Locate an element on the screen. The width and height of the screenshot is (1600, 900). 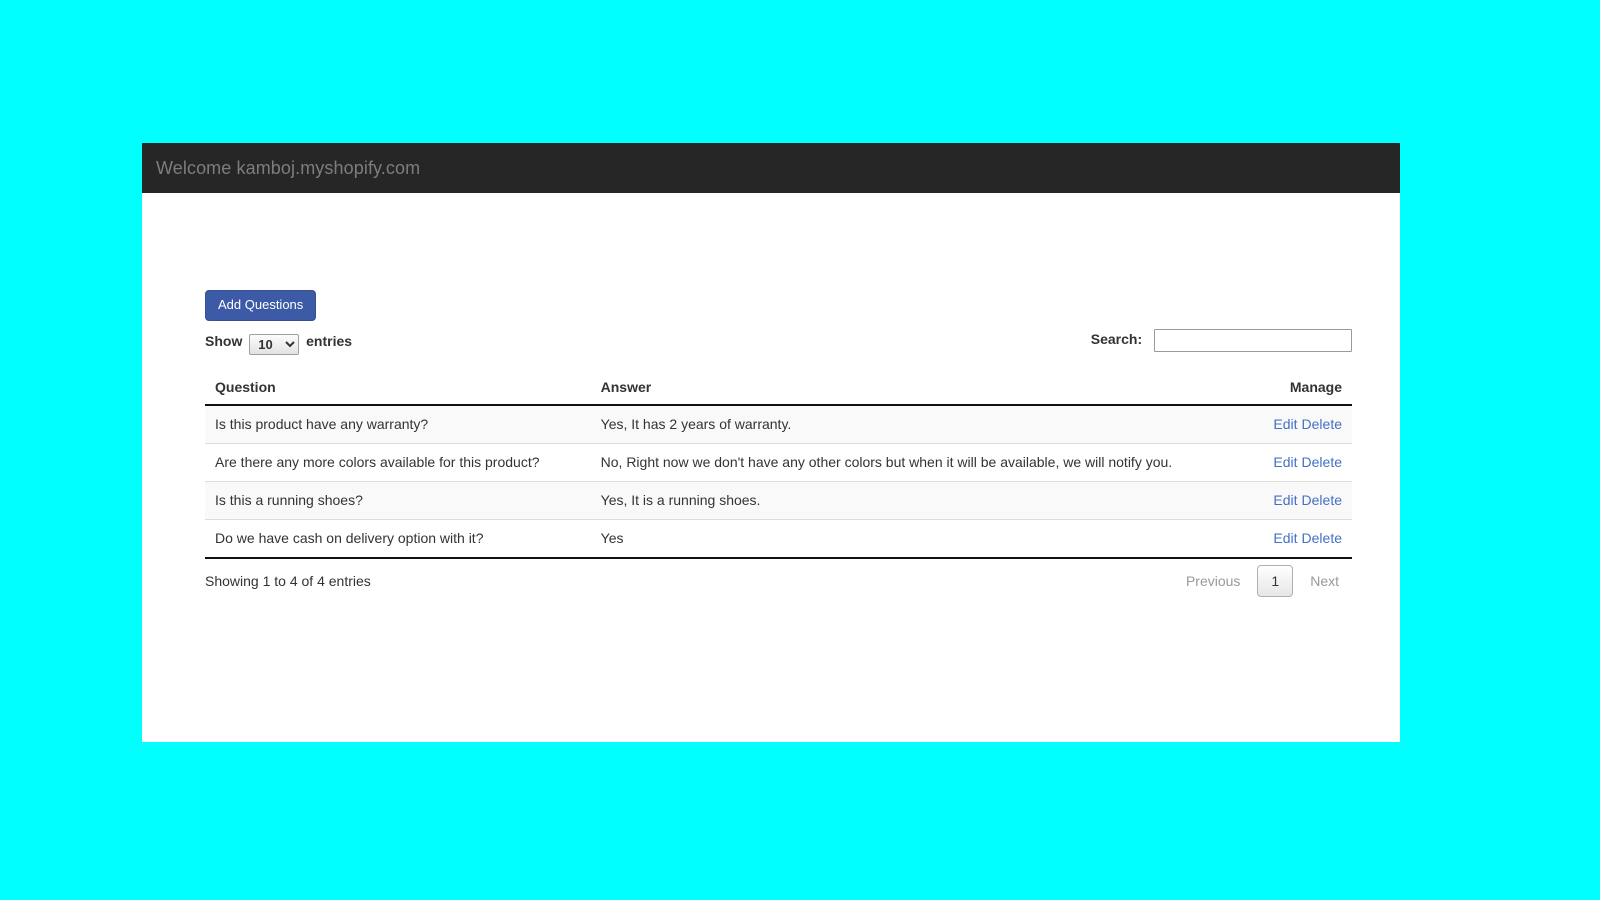
entries-length-control: Show 102550100 entries is located at coordinates (278, 344).